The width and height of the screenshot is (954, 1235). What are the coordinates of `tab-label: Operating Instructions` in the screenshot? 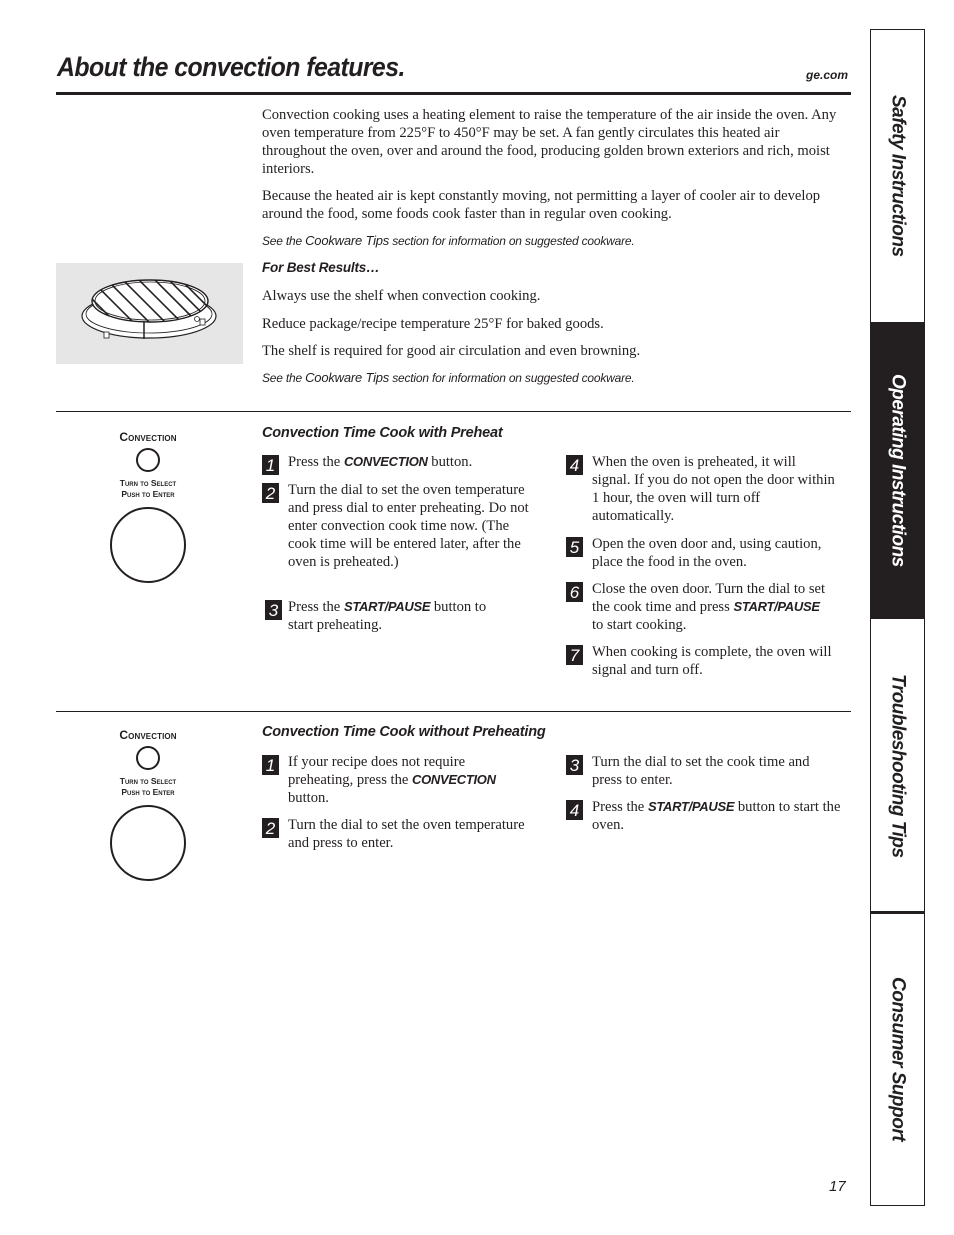 It's located at (898, 470).